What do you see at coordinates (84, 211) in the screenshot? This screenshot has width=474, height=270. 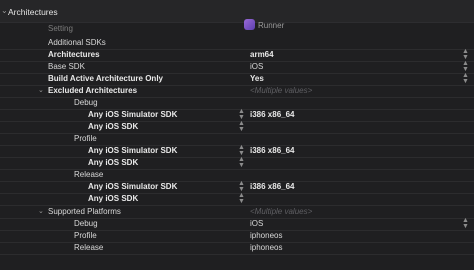 I see `setting-name: Supported Platforms` at bounding box center [84, 211].